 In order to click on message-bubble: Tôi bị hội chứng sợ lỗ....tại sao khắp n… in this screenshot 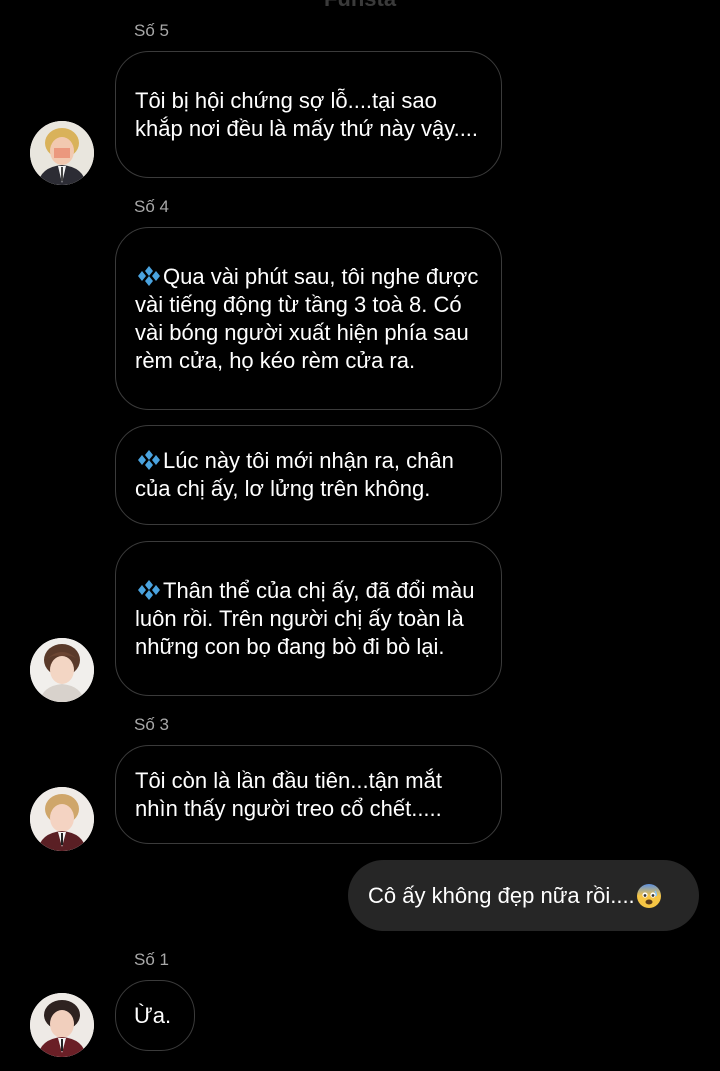, I will do `click(308, 114)`.